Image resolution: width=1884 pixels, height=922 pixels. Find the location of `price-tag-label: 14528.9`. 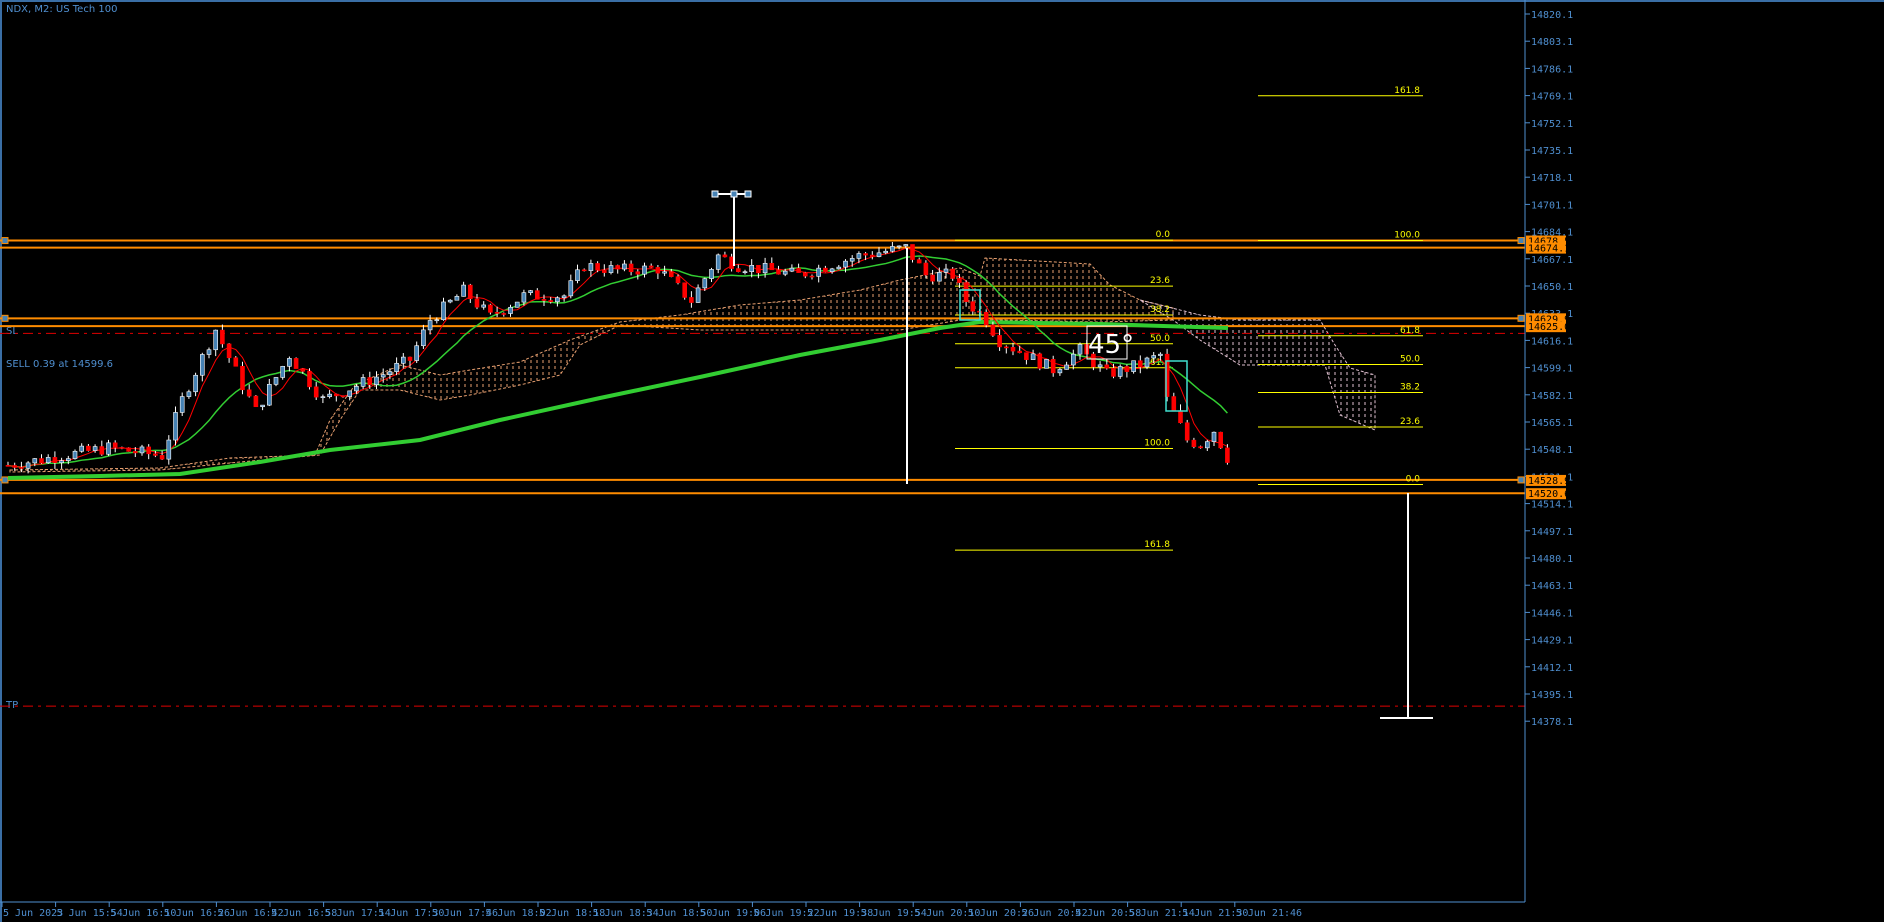

price-tag-label: 14528.9 is located at coordinates (1549, 481).